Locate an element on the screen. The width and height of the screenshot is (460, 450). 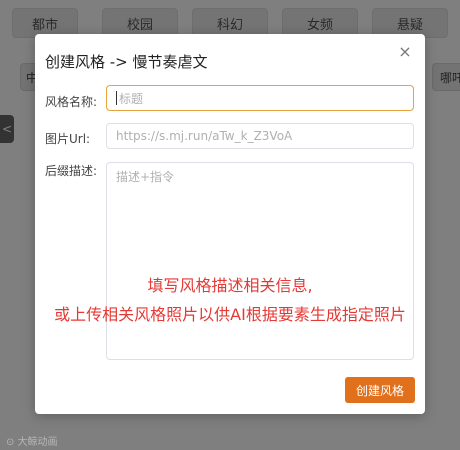
dialog-title: 创建风格 -> 慢节奏虐文 is located at coordinates (126, 62).